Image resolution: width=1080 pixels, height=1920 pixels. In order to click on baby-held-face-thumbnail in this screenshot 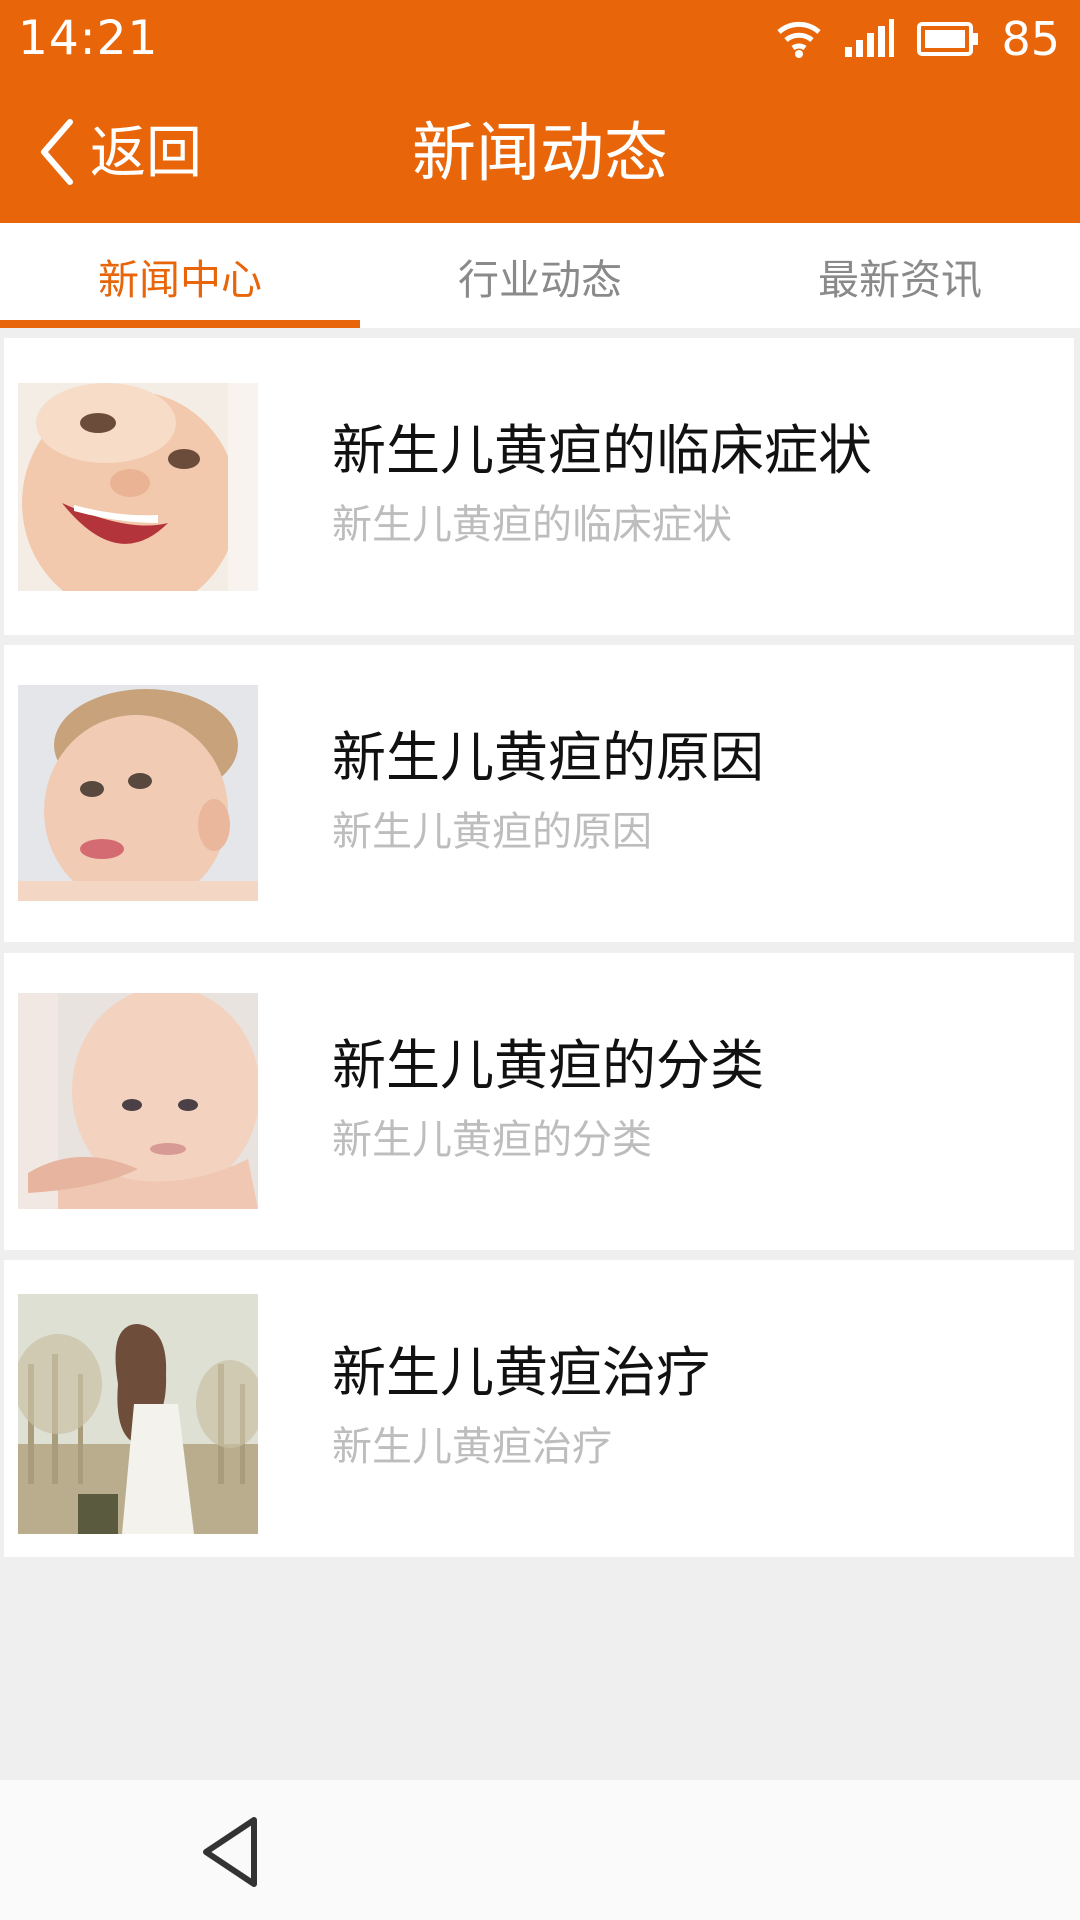, I will do `click(138, 1101)`.